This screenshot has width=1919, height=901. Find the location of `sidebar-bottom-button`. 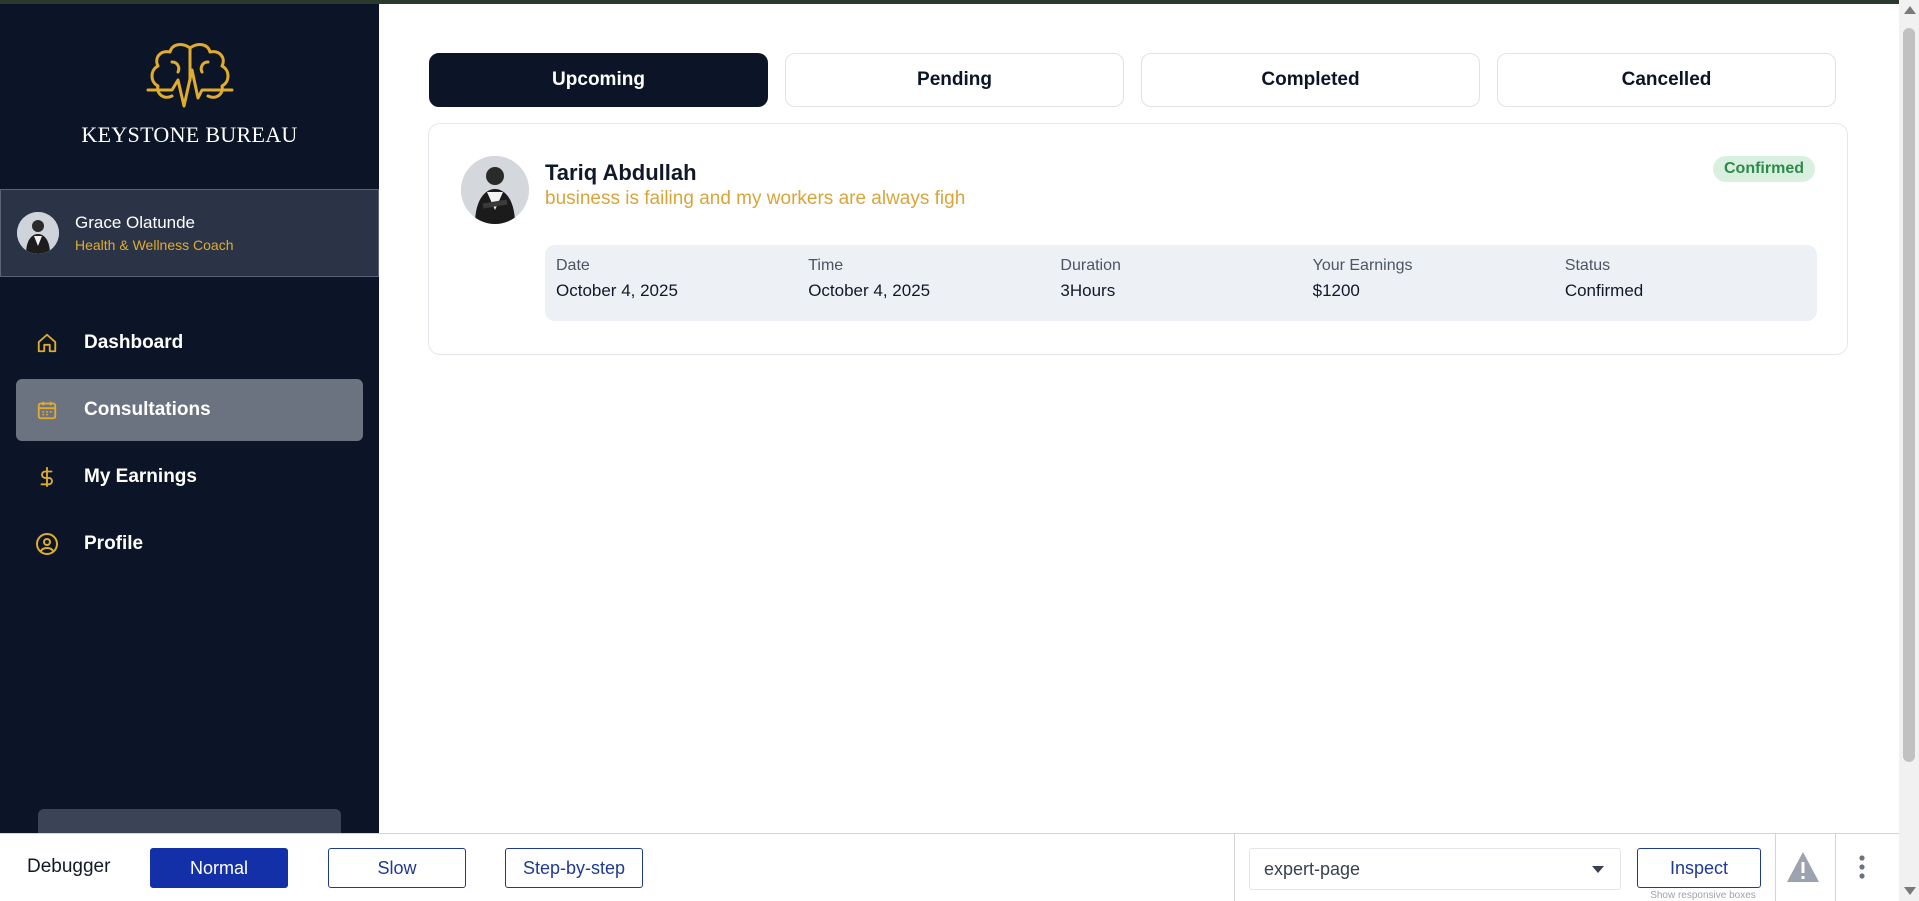

sidebar-bottom-button is located at coordinates (189, 821).